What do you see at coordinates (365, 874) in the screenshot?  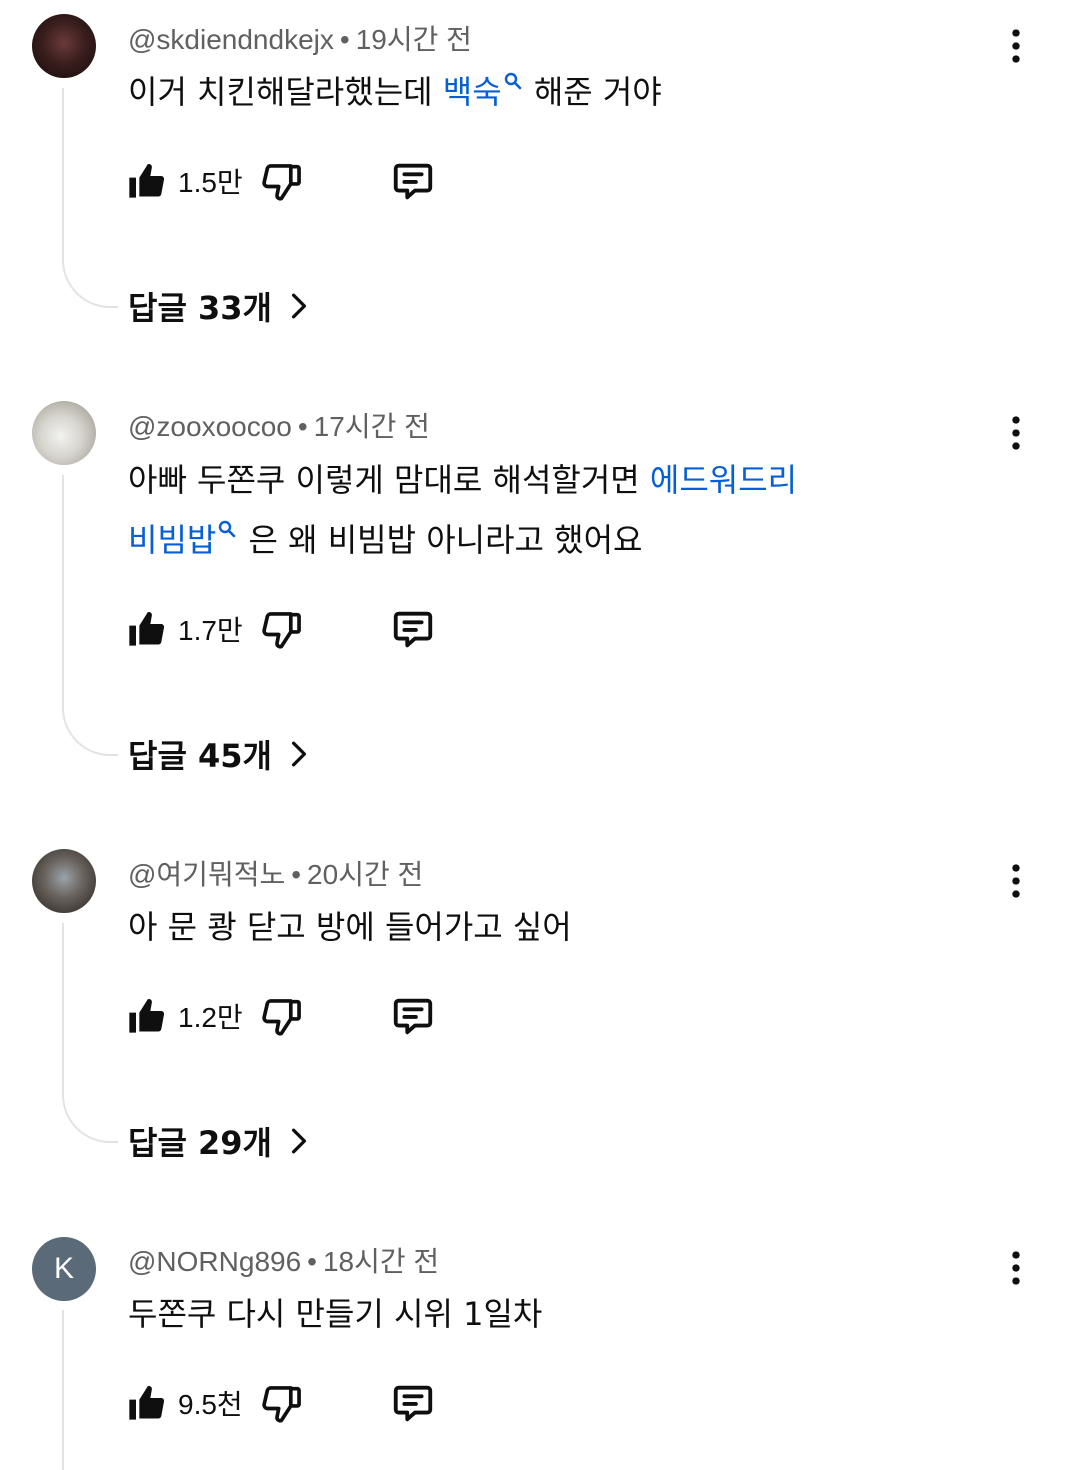 I see `comment-time: 20시간 전` at bounding box center [365, 874].